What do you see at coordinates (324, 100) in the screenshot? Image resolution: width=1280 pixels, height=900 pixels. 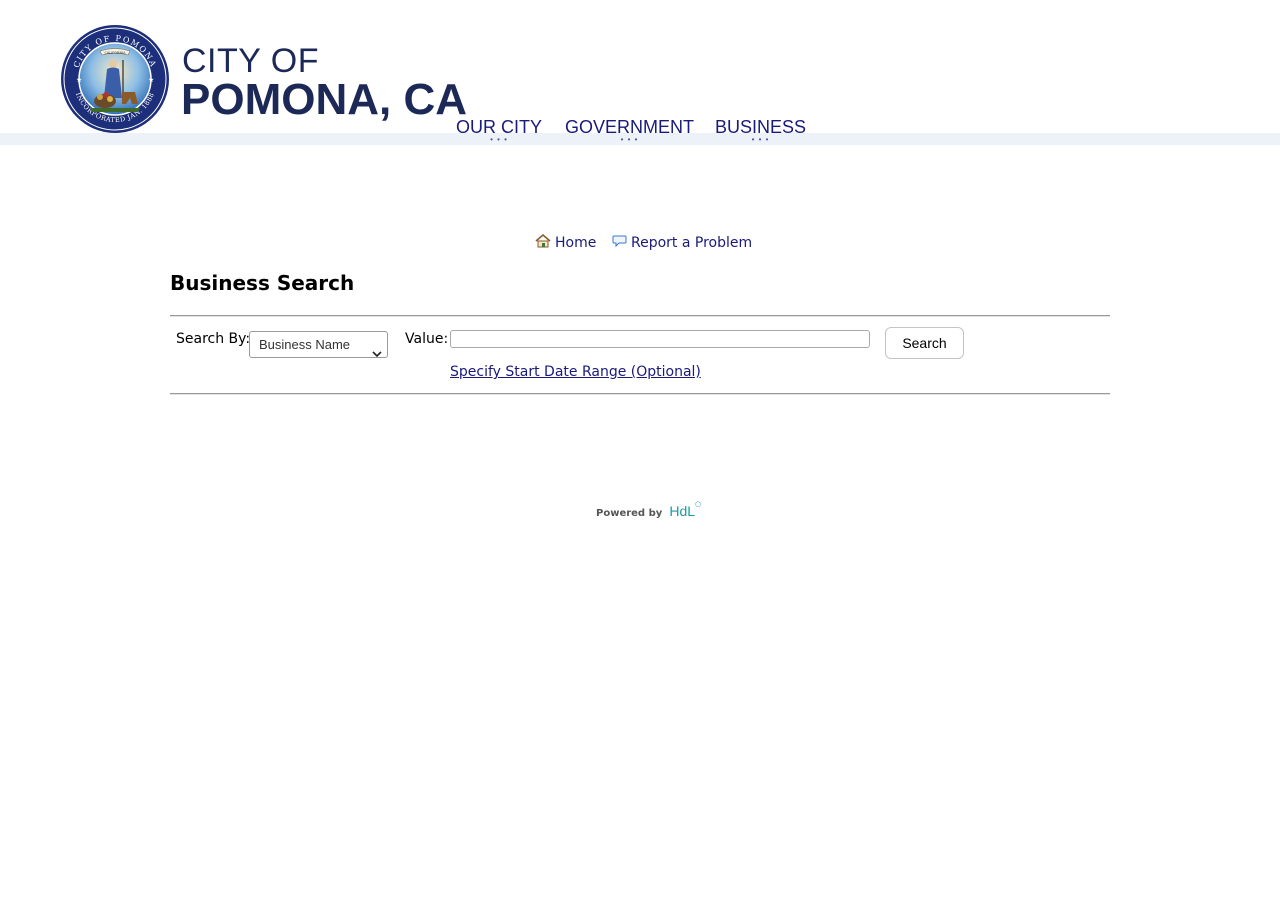 I see `brand-title-line2: POMONA, CA` at bounding box center [324, 100].